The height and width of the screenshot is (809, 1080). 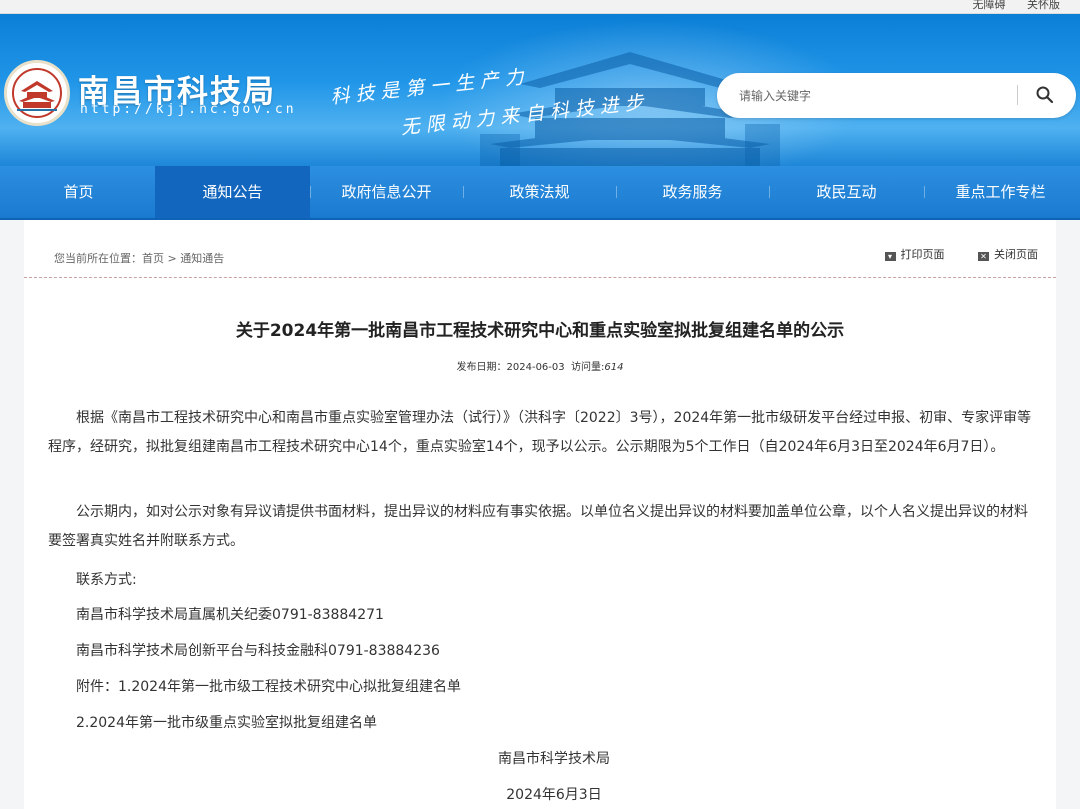 I want to click on nav-interaction: 政民互动, so click(x=846, y=192).